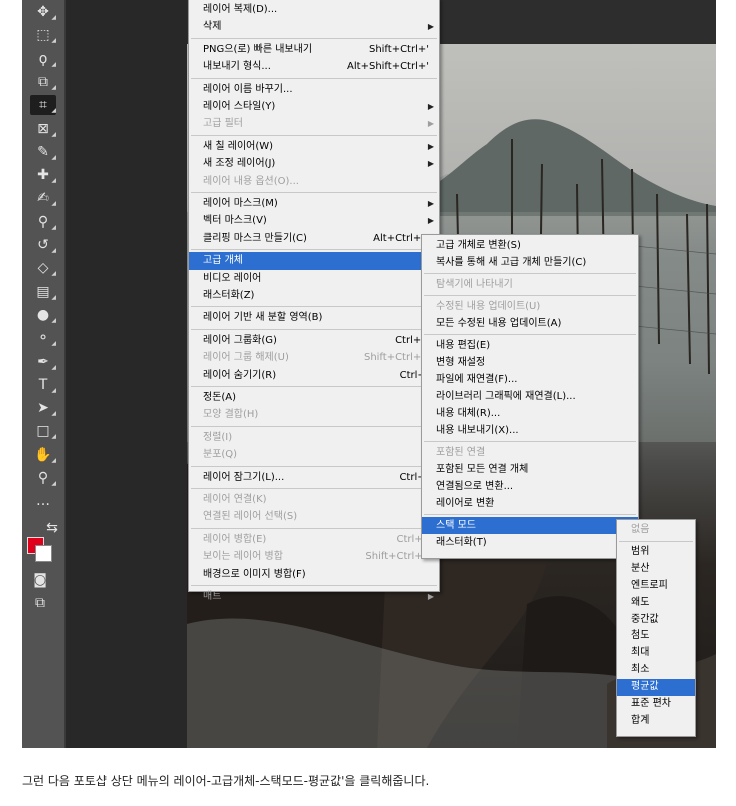 The height and width of the screenshot is (806, 736). What do you see at coordinates (314, 375) in the screenshot?
I see `layer-menu-item: 레이어 숨기기(R) Ctrl+,` at bounding box center [314, 375].